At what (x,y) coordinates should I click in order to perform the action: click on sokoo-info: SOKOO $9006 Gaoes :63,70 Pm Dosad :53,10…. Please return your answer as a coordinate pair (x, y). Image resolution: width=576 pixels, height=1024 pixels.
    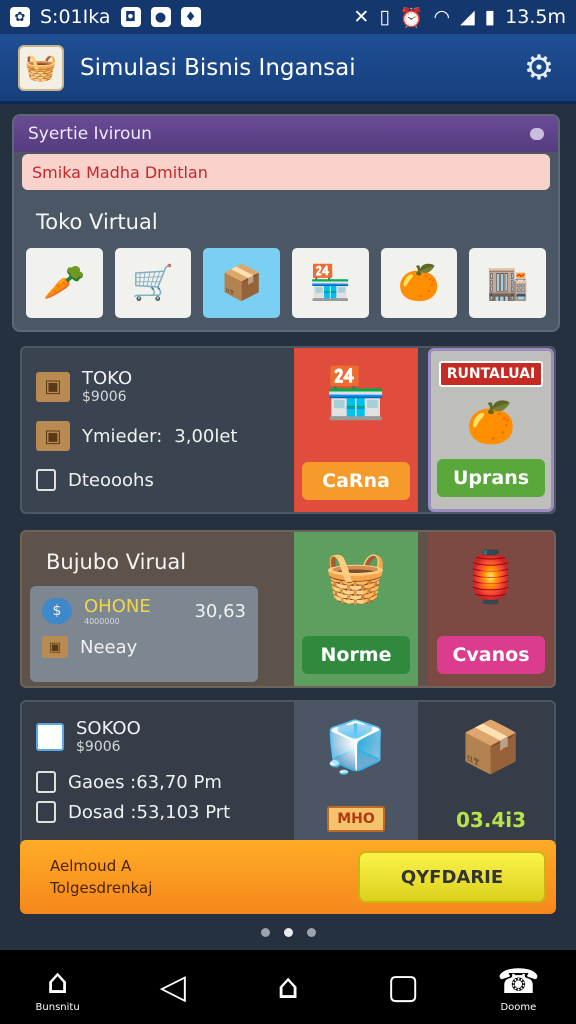
    Looking at the image, I should click on (166, 768).